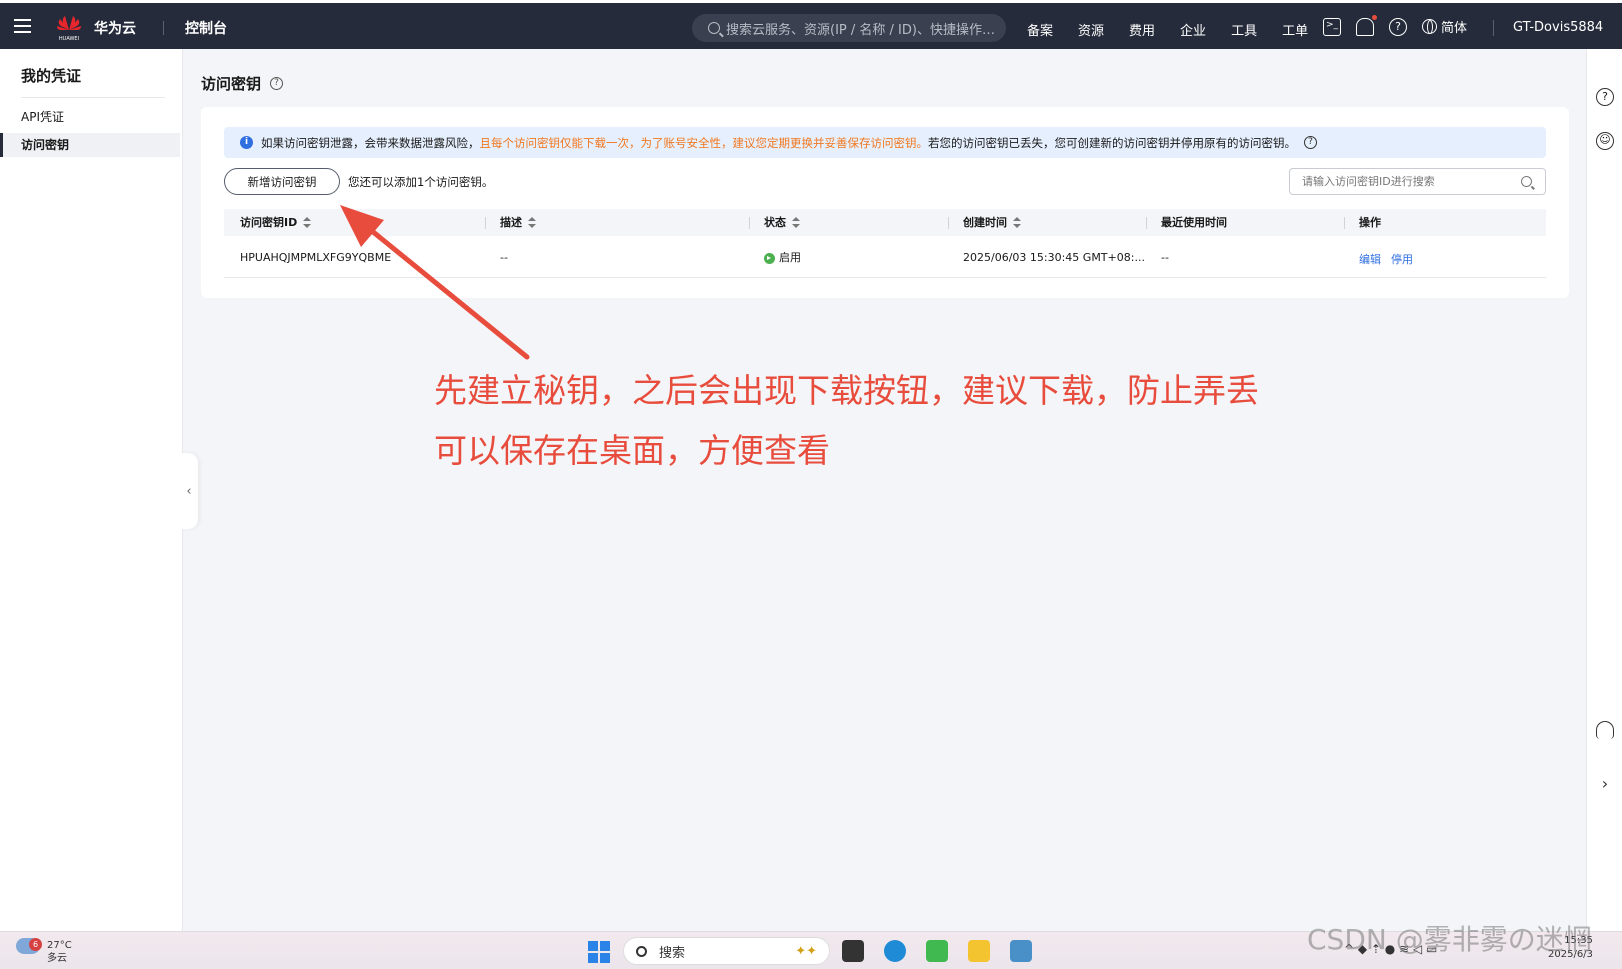 Image resolution: width=1622 pixels, height=969 pixels. Describe the element at coordinates (1449, 939) in the screenshot. I see `csdn-watermark: CSDN @雾非雾の迷惘` at that location.